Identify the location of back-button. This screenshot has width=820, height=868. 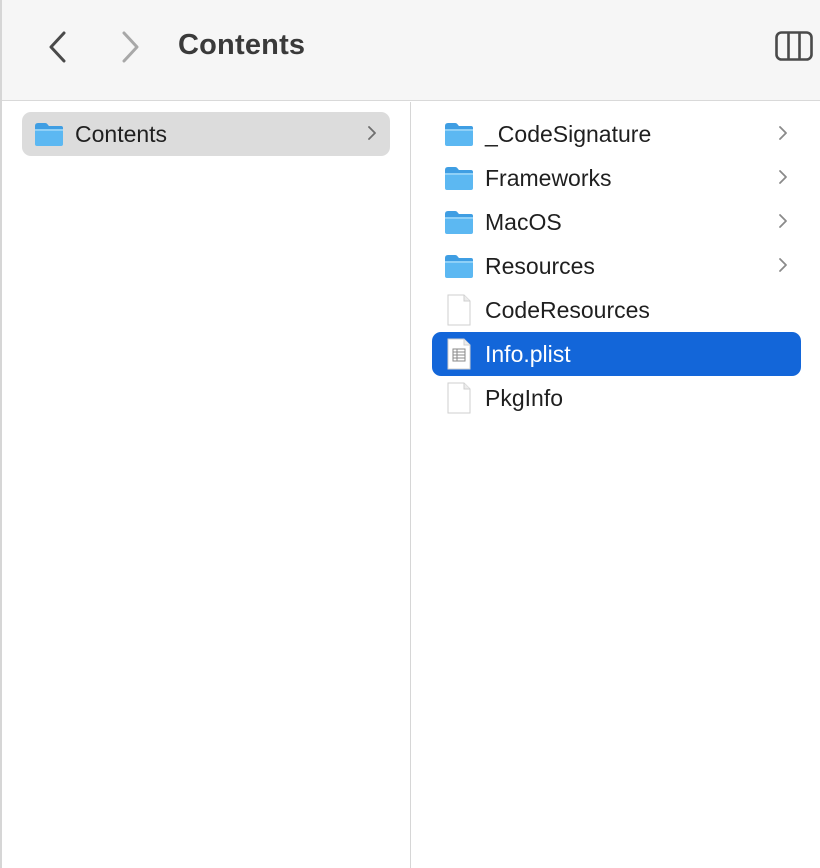
(58, 47).